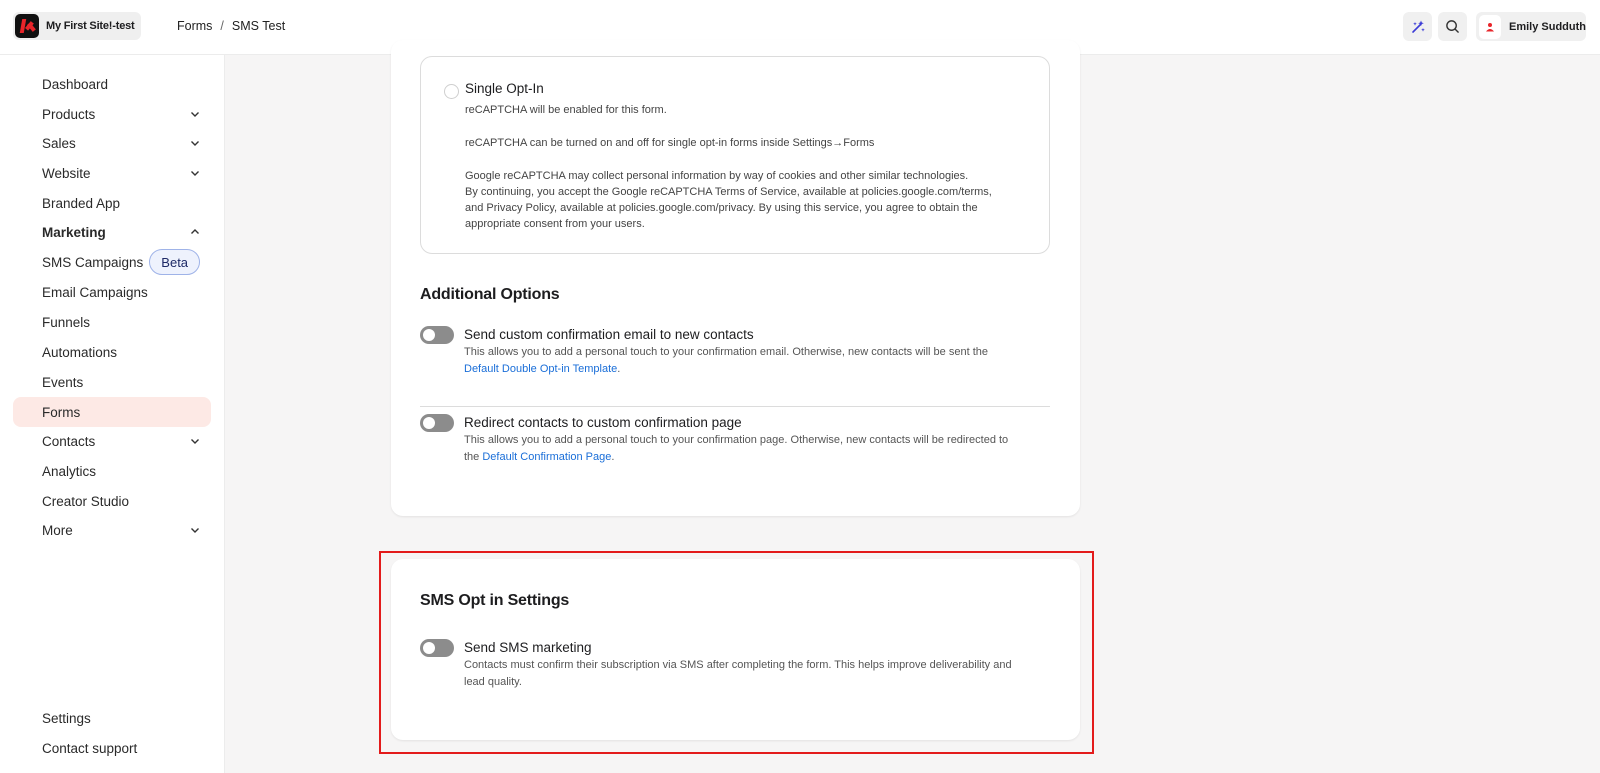  Describe the element at coordinates (112, 322) in the screenshot. I see `sidebar-item-funnels: Funnels` at that location.